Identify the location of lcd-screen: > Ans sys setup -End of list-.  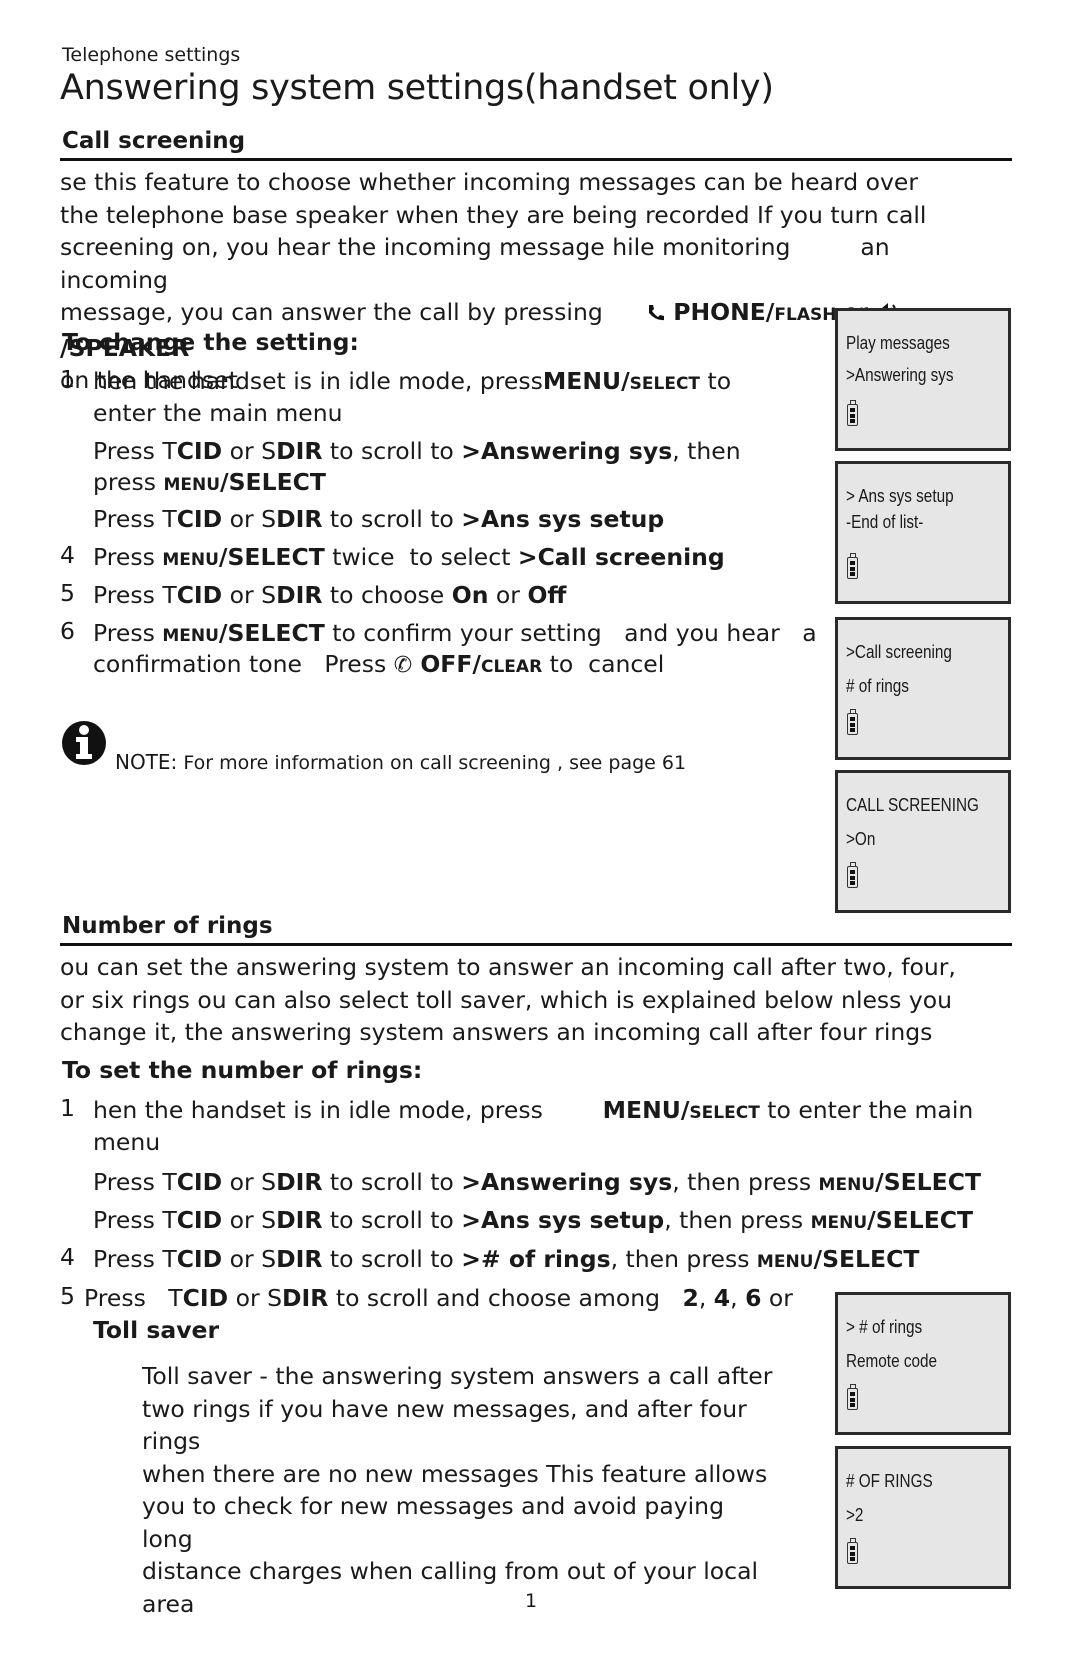
(923, 532).